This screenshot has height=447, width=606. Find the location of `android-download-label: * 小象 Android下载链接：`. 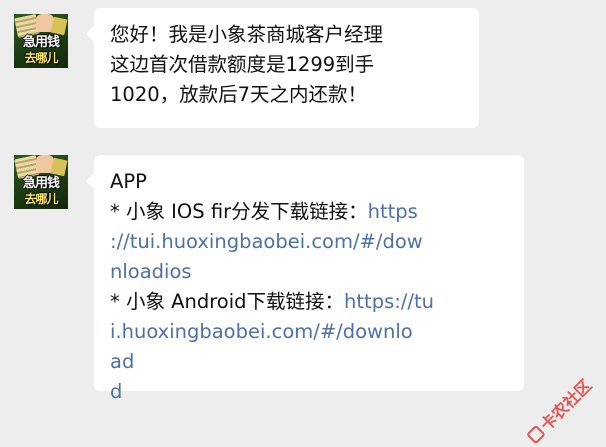

android-download-label: * 小象 Android下载链接： is located at coordinates (227, 301).